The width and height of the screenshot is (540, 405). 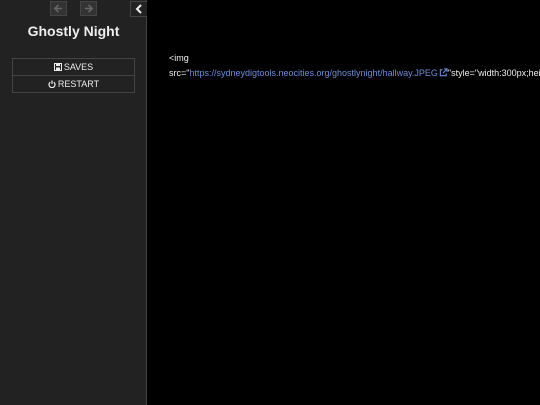 I want to click on saves-button: SAVES, so click(x=73, y=67).